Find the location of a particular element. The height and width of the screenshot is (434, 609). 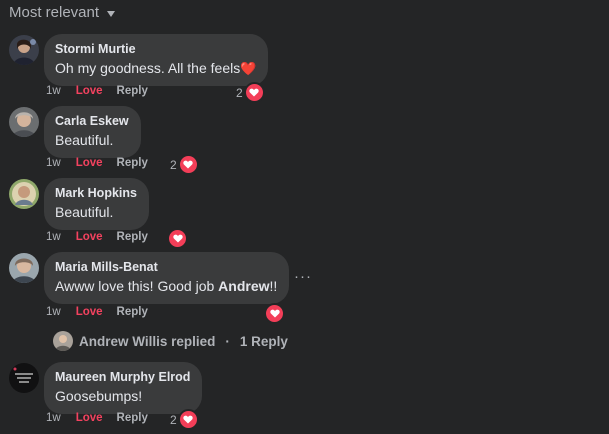

heart-emoji-icon: ❤️ is located at coordinates (248, 68).